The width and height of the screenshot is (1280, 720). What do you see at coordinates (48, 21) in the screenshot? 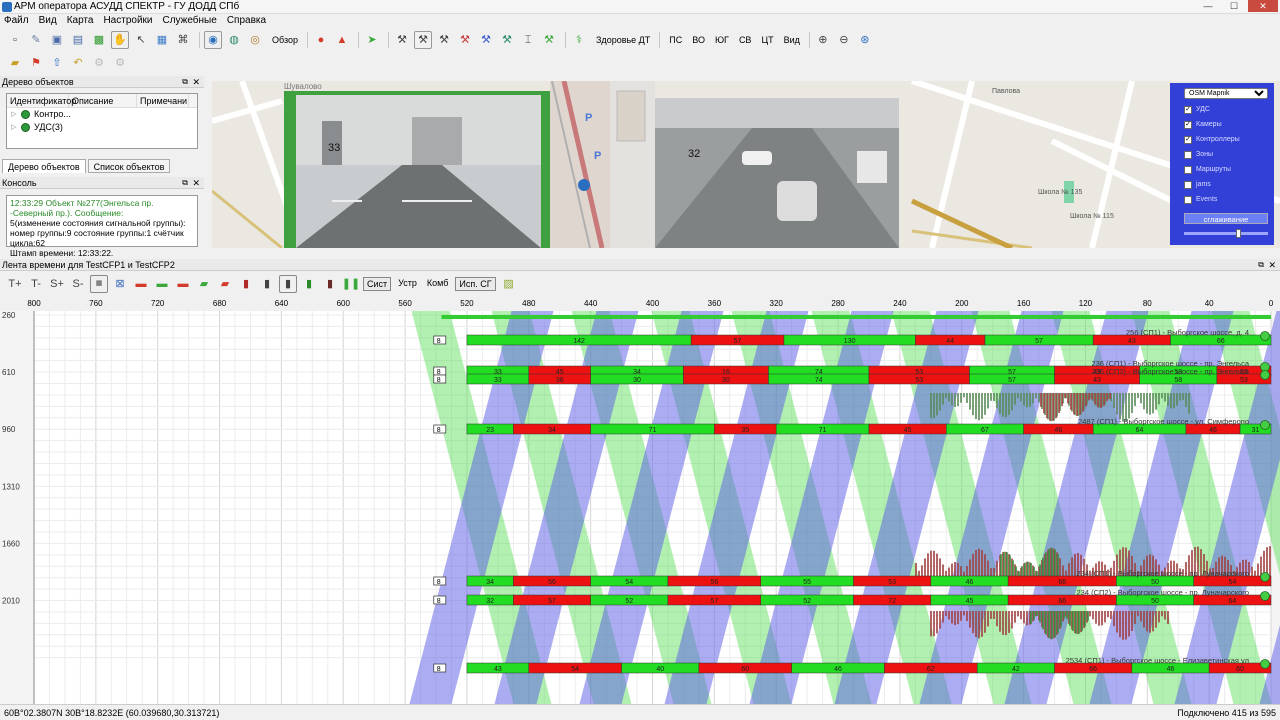
I see `menu-view: Вид` at bounding box center [48, 21].